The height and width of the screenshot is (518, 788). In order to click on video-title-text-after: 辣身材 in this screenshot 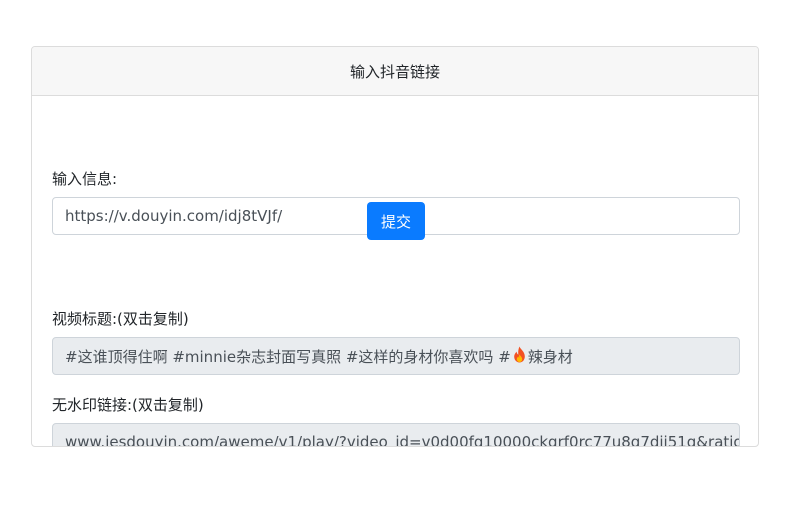, I will do `click(550, 356)`.